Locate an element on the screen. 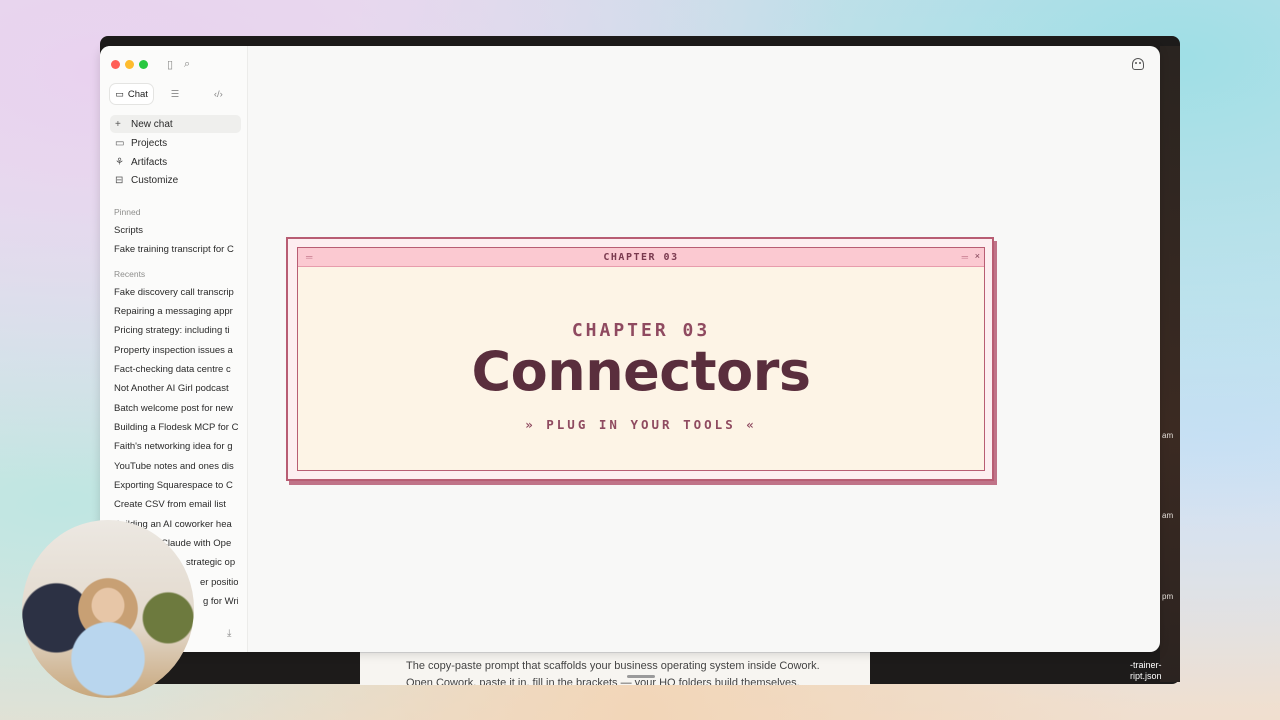  list-item: Fact-checking data centre c is located at coordinates (176, 369).